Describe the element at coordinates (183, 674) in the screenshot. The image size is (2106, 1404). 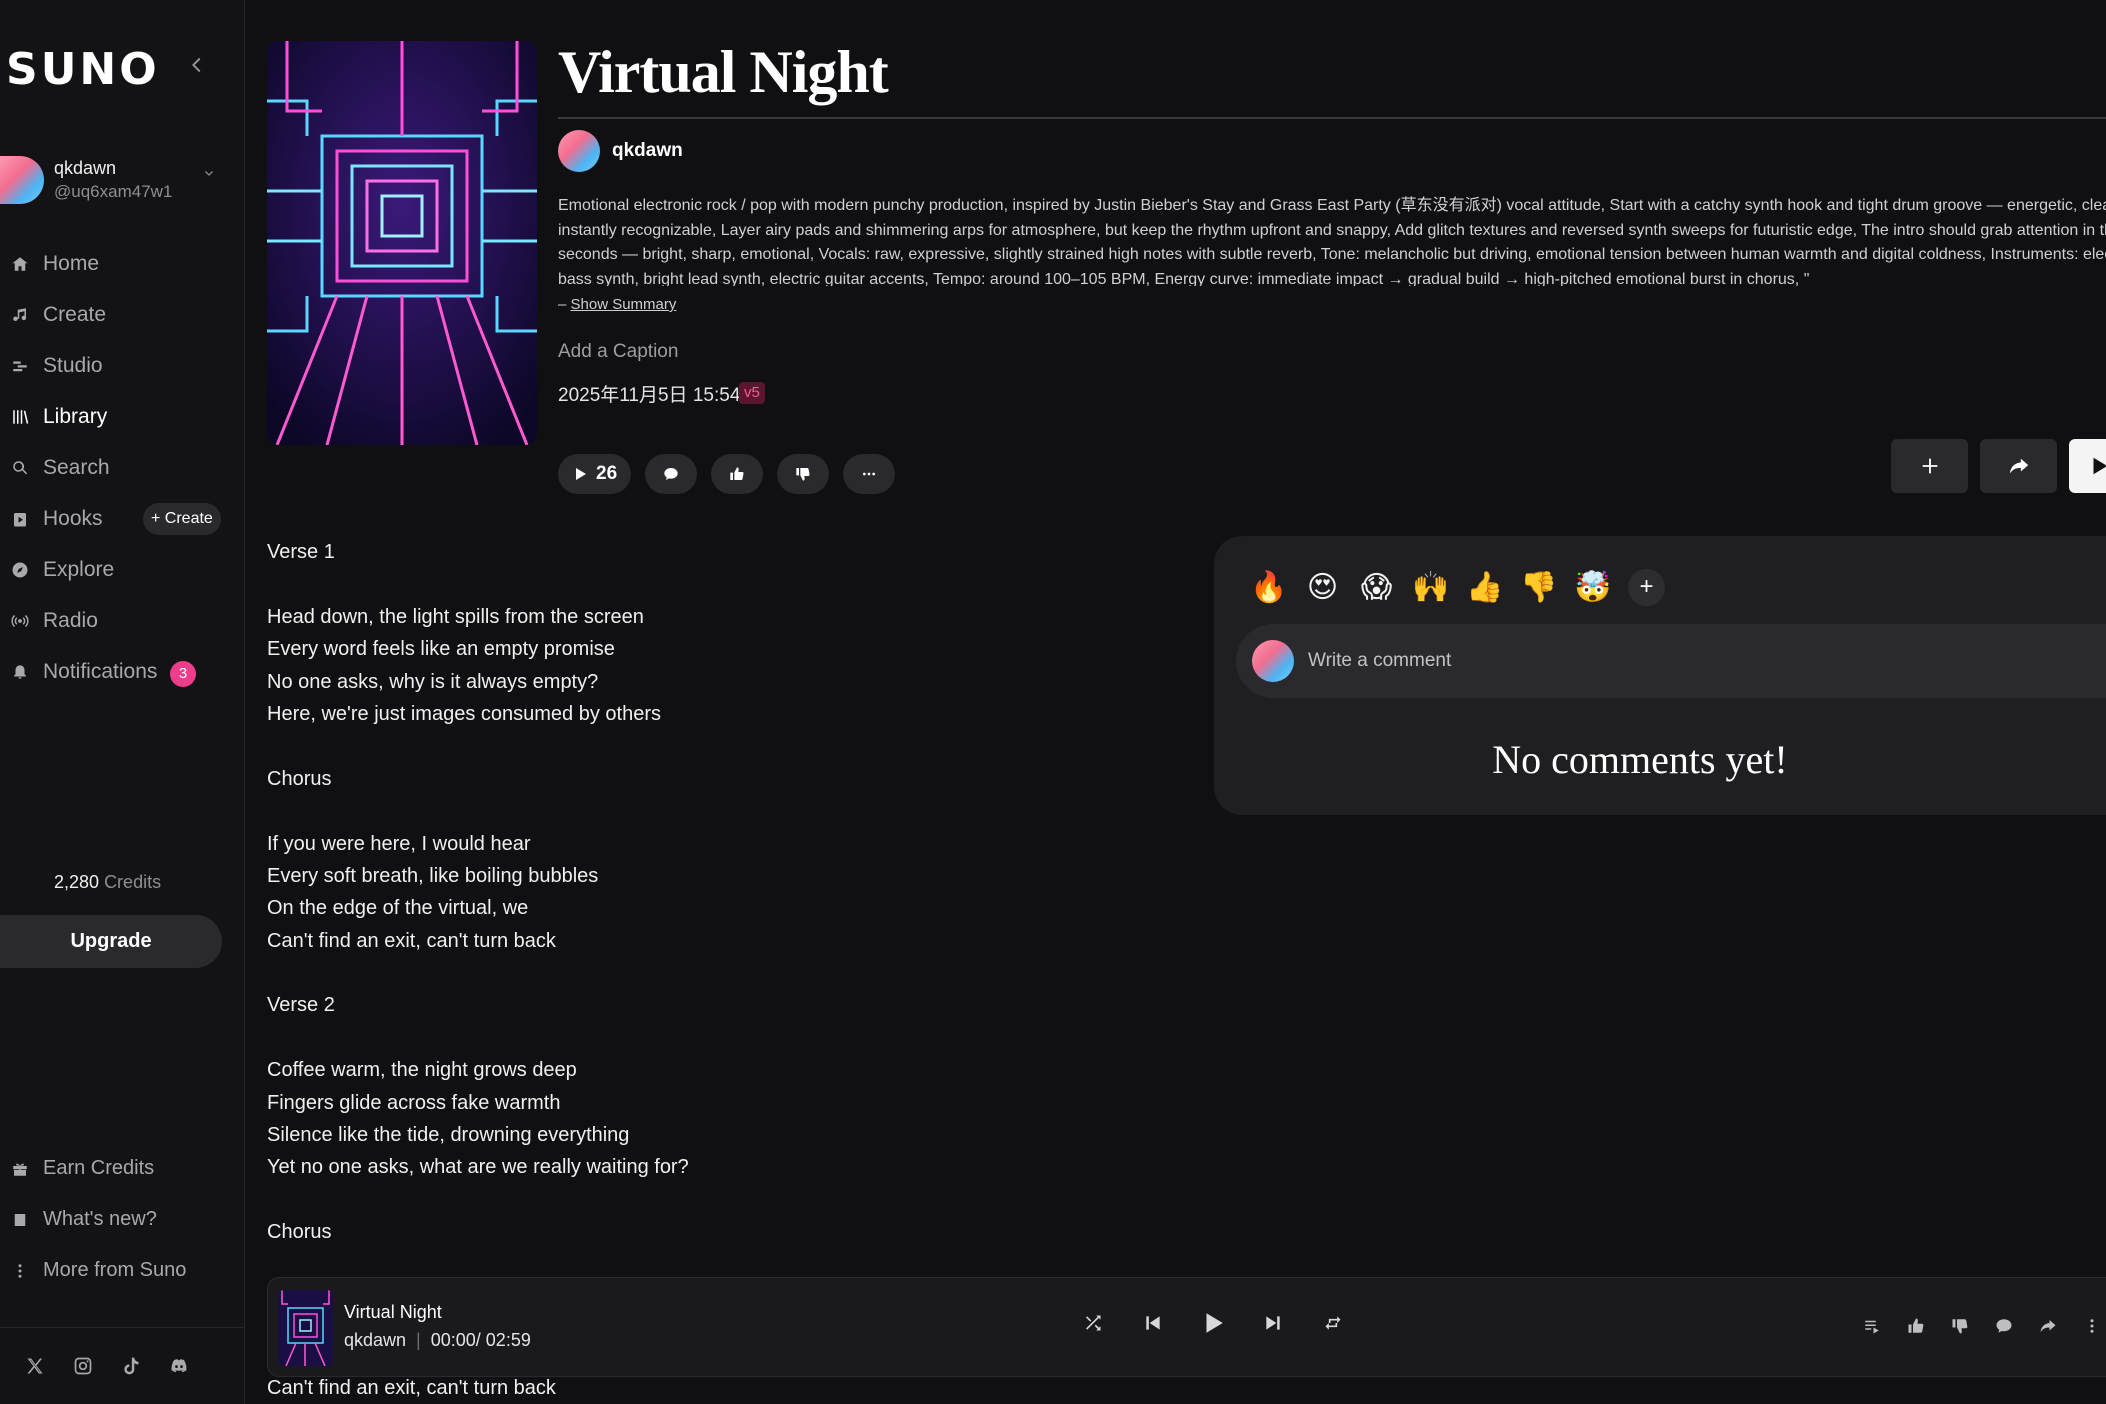
I see `notification-badge: 3` at that location.